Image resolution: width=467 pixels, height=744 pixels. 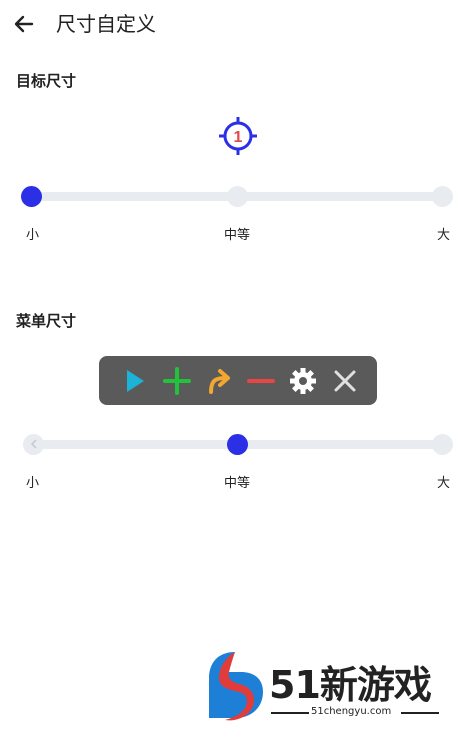 I want to click on chevron-left-icon, so click(x=33, y=444).